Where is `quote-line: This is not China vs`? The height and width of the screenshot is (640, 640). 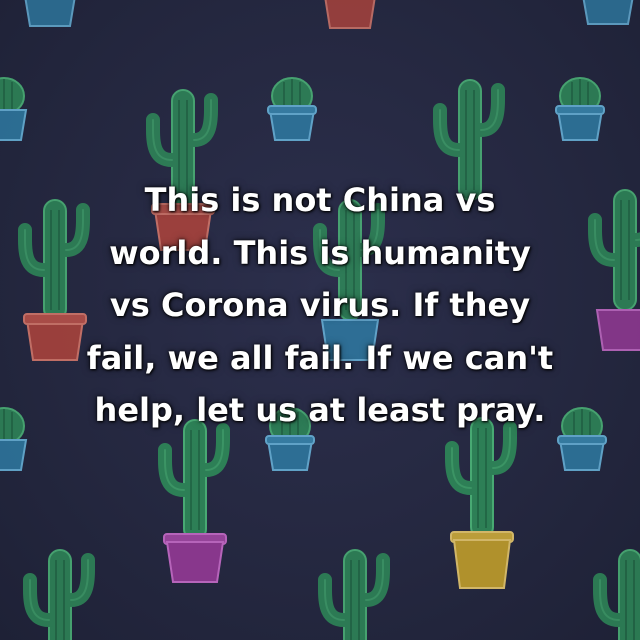
quote-line: This is not China vs is located at coordinates (320, 200).